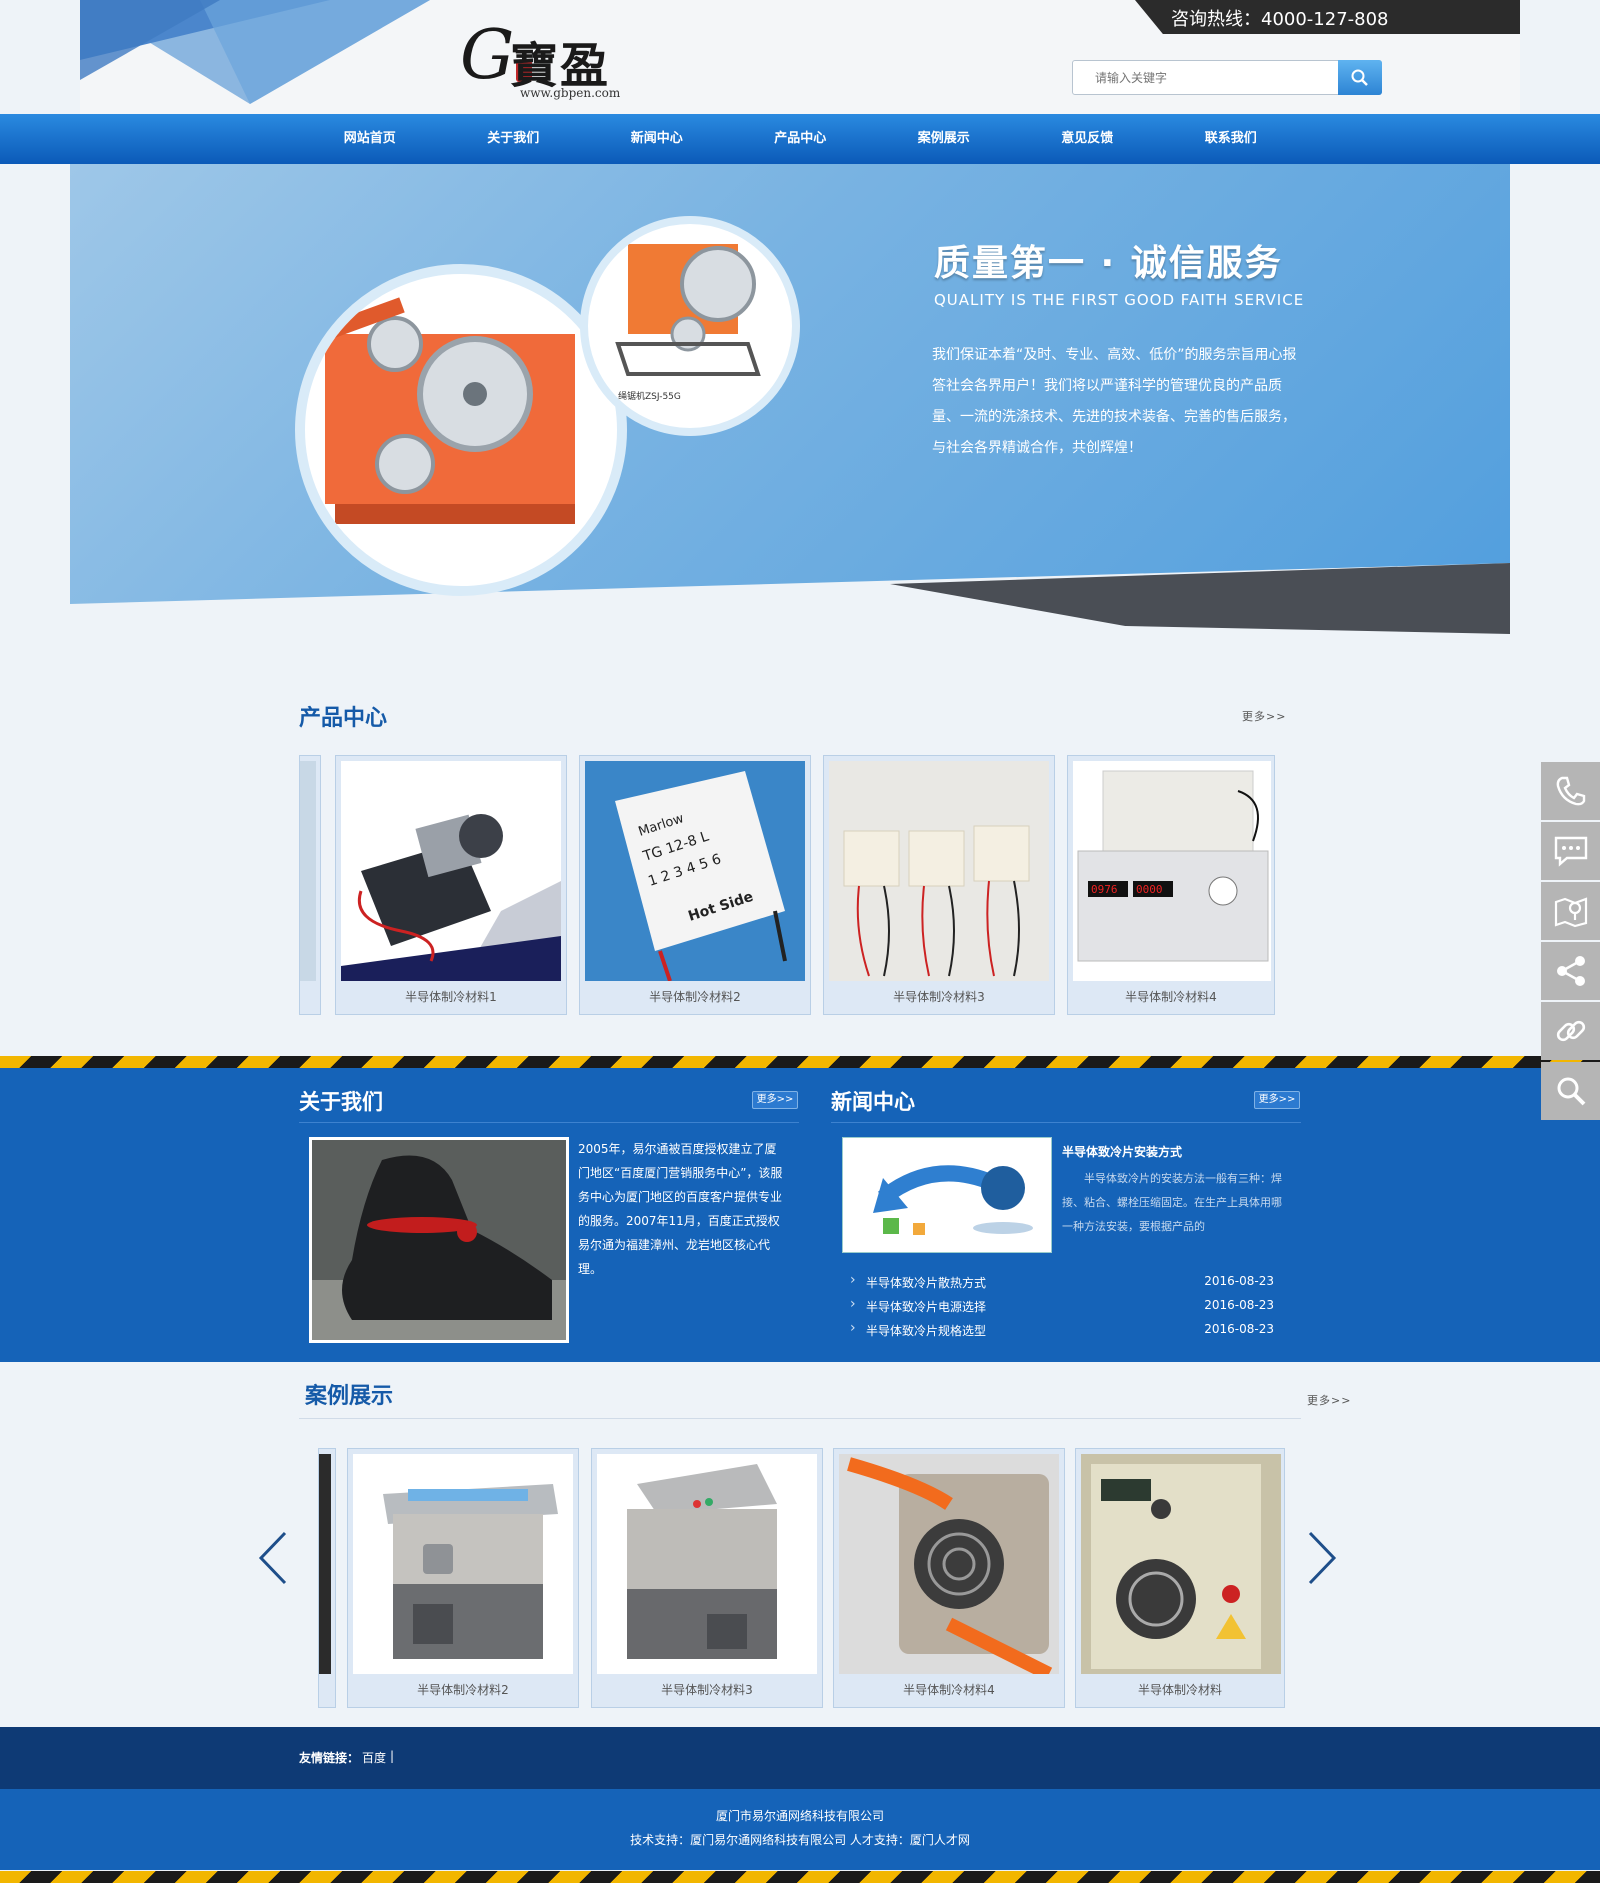  I want to click on case-card: 半导体制冷材料2, so click(463, 1578).